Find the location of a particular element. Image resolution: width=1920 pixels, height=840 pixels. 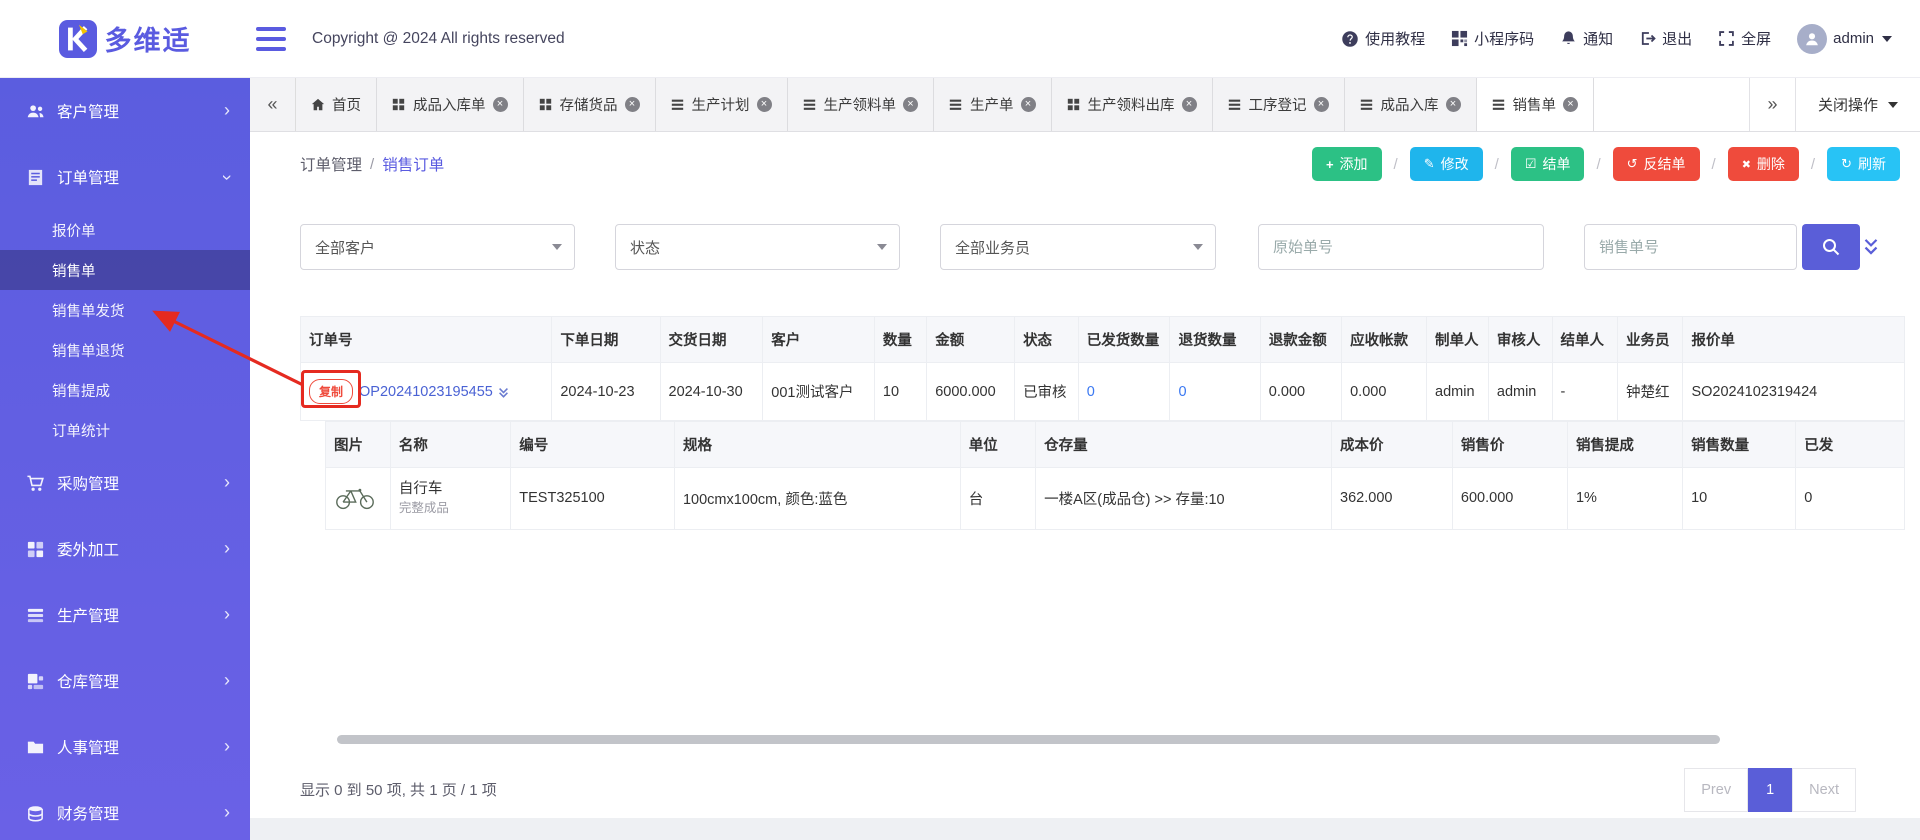

tabs-scroll-left-icon is located at coordinates (273, 104).